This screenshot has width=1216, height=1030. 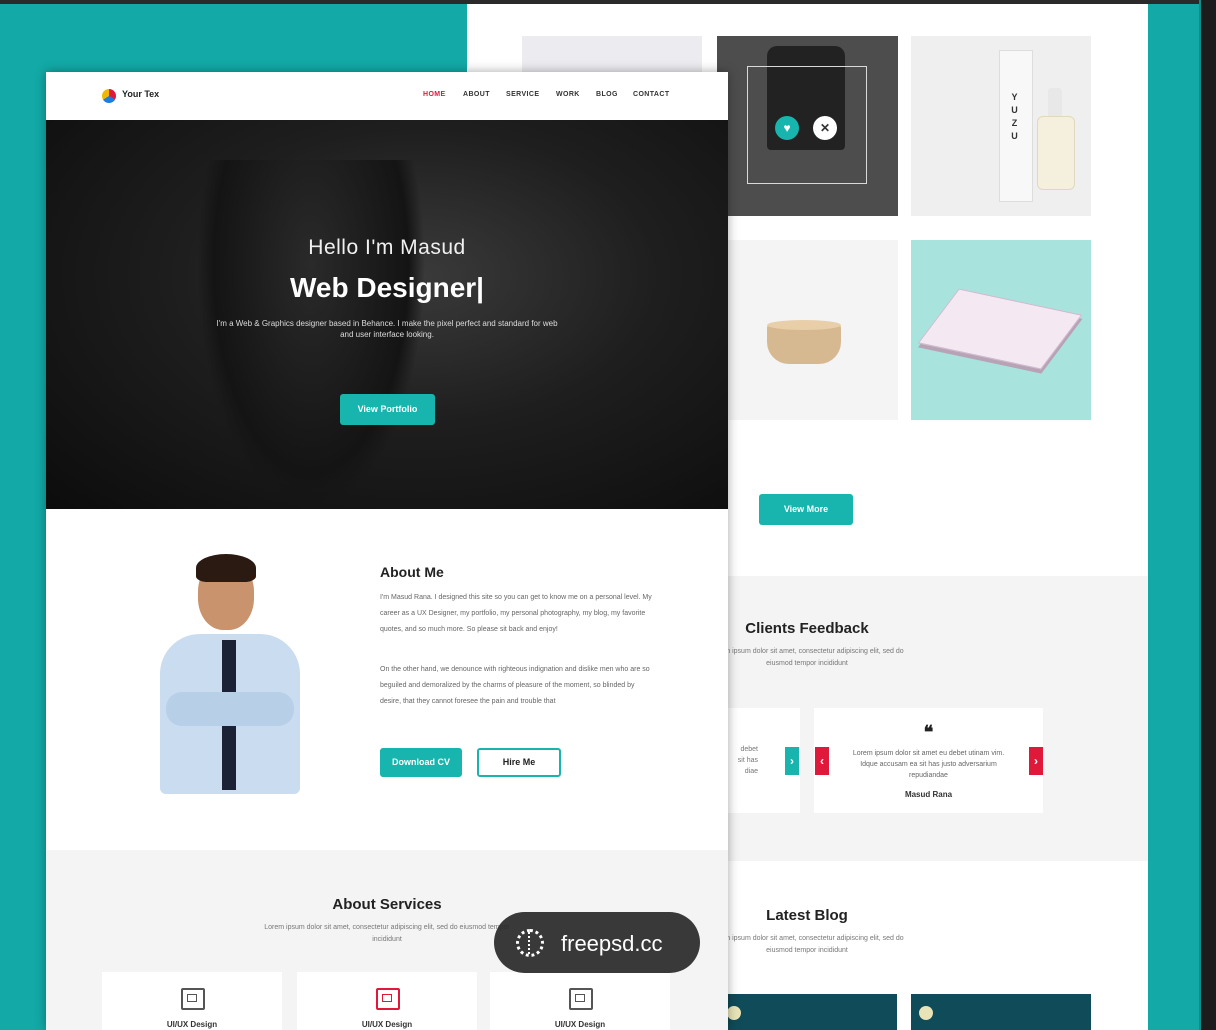 What do you see at coordinates (928, 794) in the screenshot?
I see `feedback-author: Masud Rana` at bounding box center [928, 794].